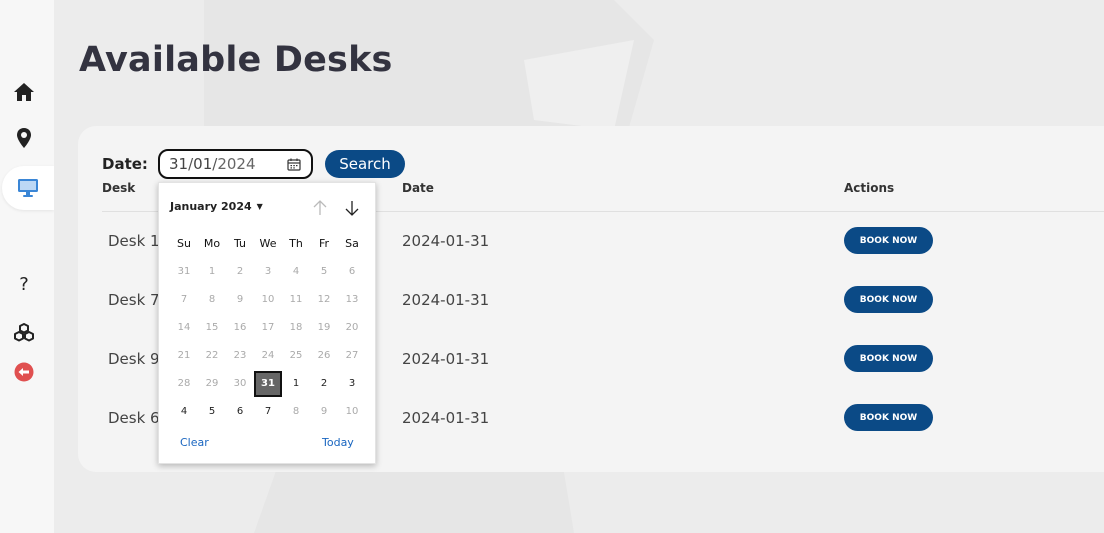  Describe the element at coordinates (268, 243) in the screenshot. I see `weekday-label: We` at that location.